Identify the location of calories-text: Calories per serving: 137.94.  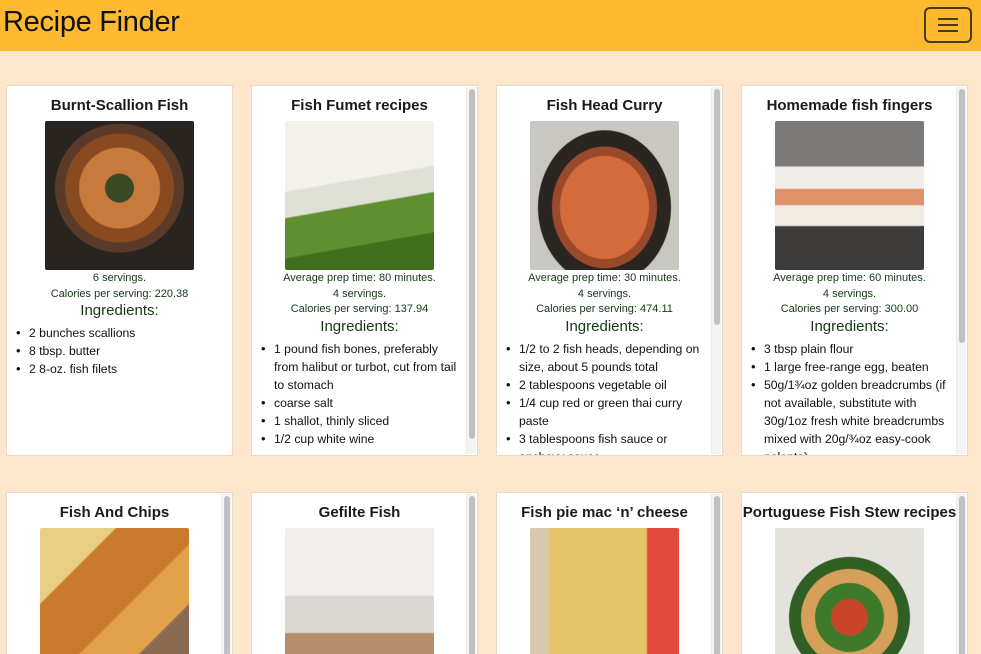
(359, 309).